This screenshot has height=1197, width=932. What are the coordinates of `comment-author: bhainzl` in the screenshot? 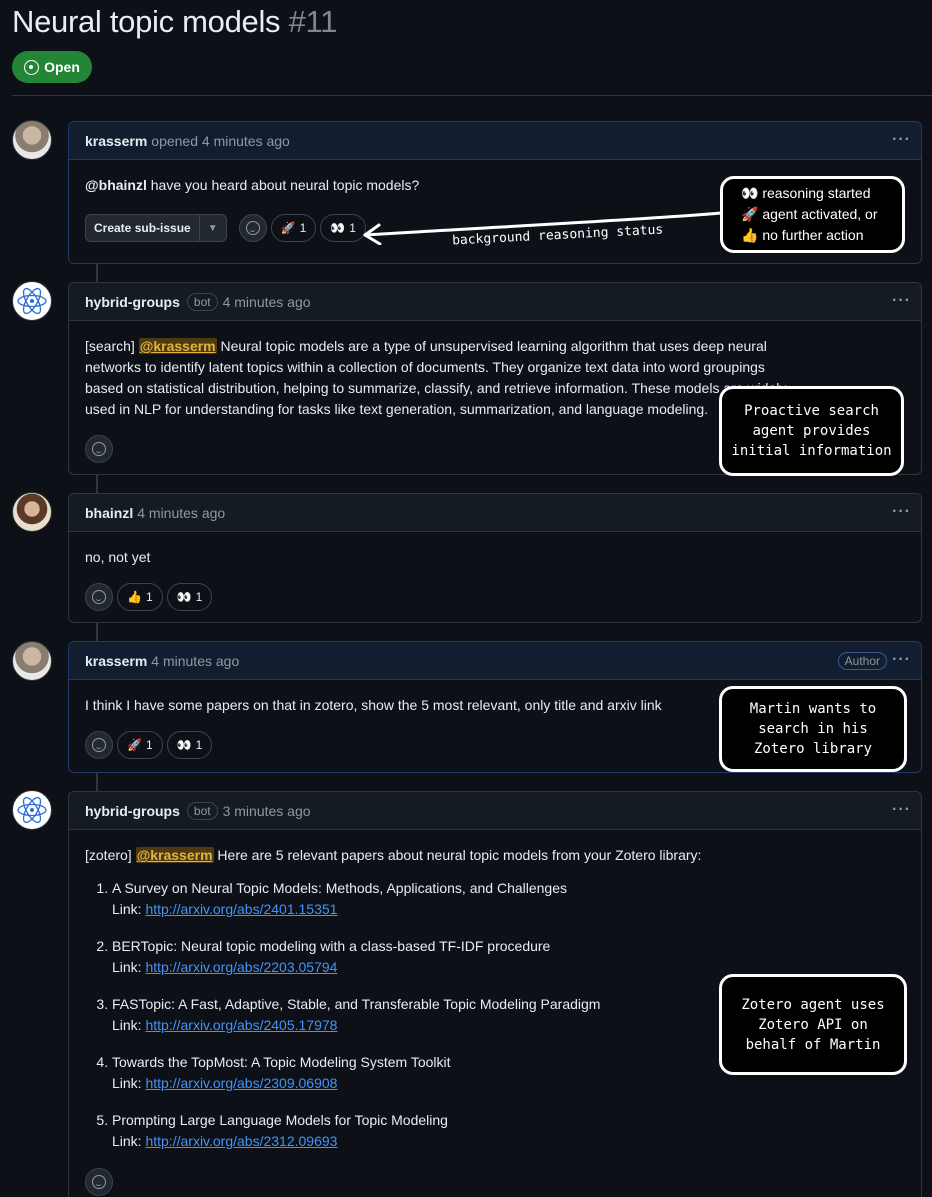 It's located at (109, 513).